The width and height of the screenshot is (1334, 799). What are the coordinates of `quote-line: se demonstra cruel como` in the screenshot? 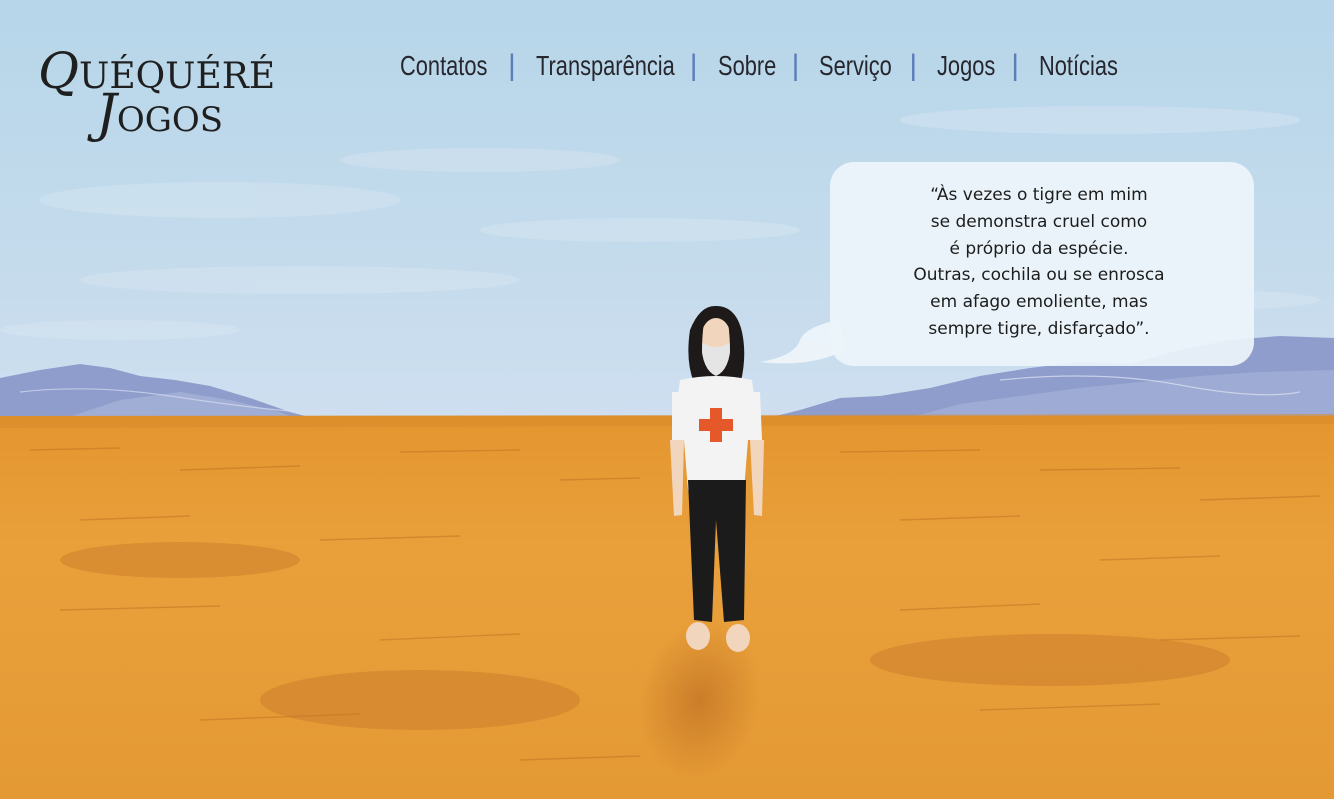 It's located at (1039, 221).